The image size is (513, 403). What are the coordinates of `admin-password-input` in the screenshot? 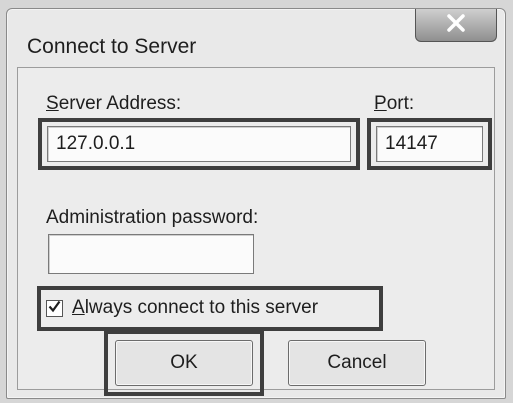 It's located at (151, 254).